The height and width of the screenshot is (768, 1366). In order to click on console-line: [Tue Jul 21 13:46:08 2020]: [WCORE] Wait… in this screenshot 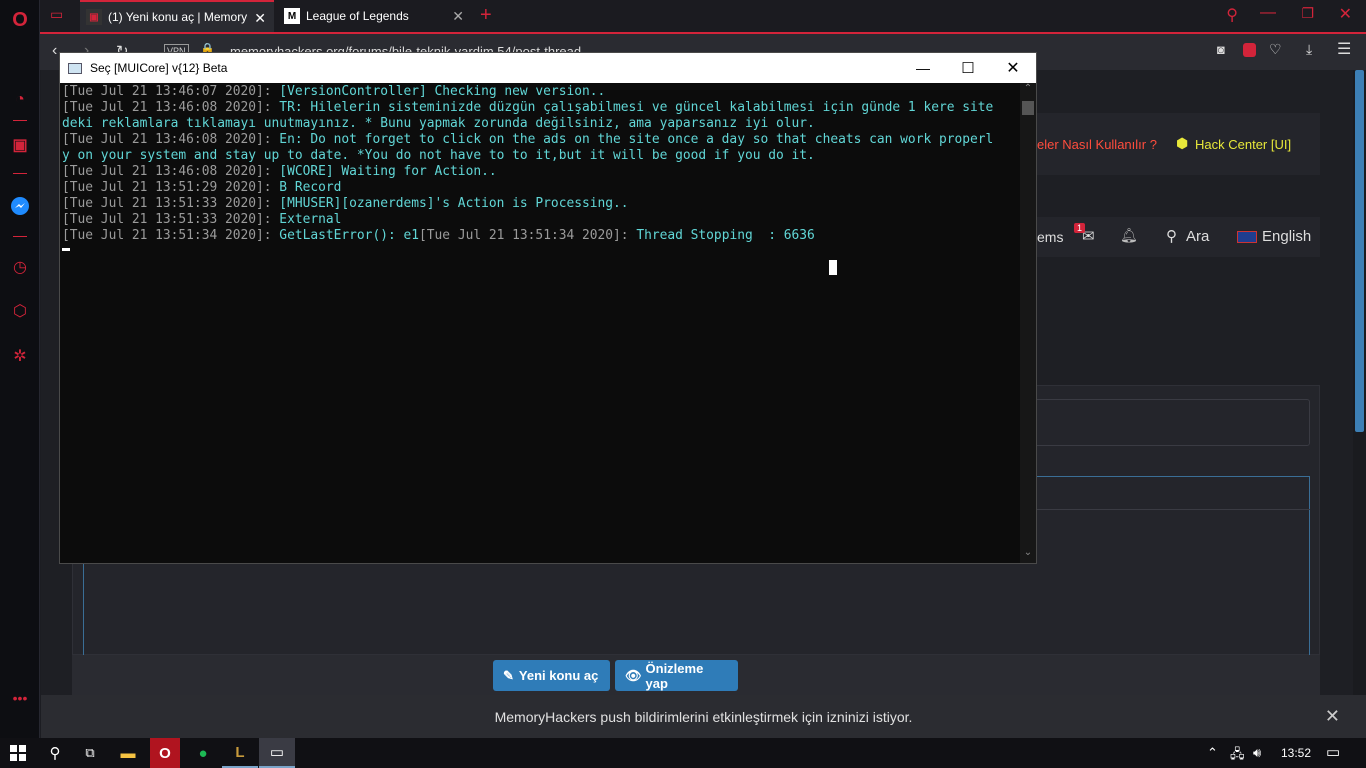, I will do `click(541, 172)`.